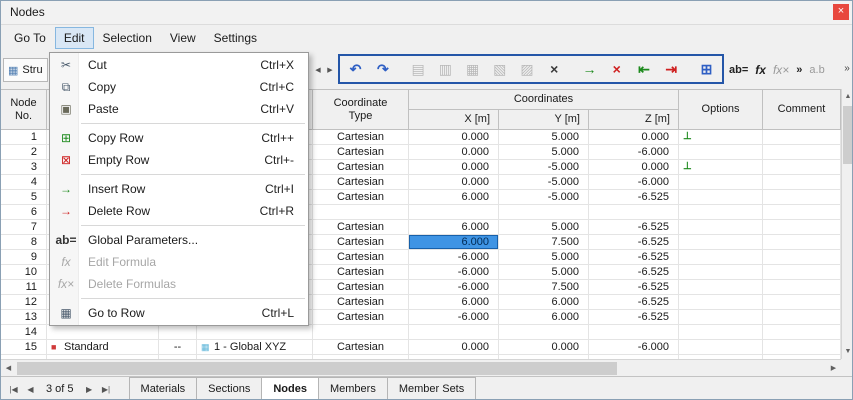  I want to click on cell-z, so click(634, 332).